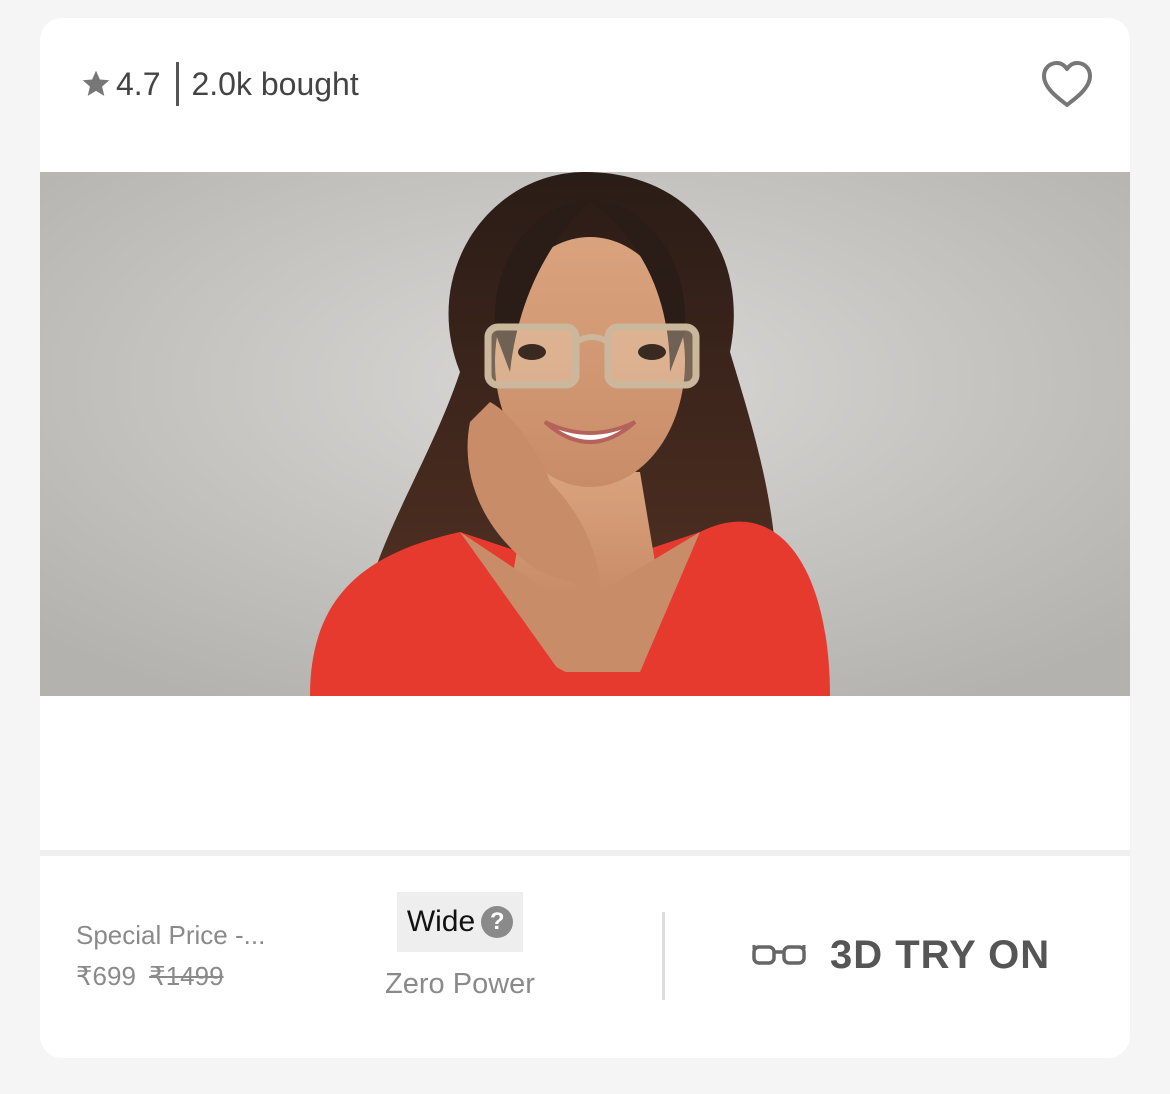 Image resolution: width=1170 pixels, height=1094 pixels. I want to click on vertical-divider, so click(663, 956).